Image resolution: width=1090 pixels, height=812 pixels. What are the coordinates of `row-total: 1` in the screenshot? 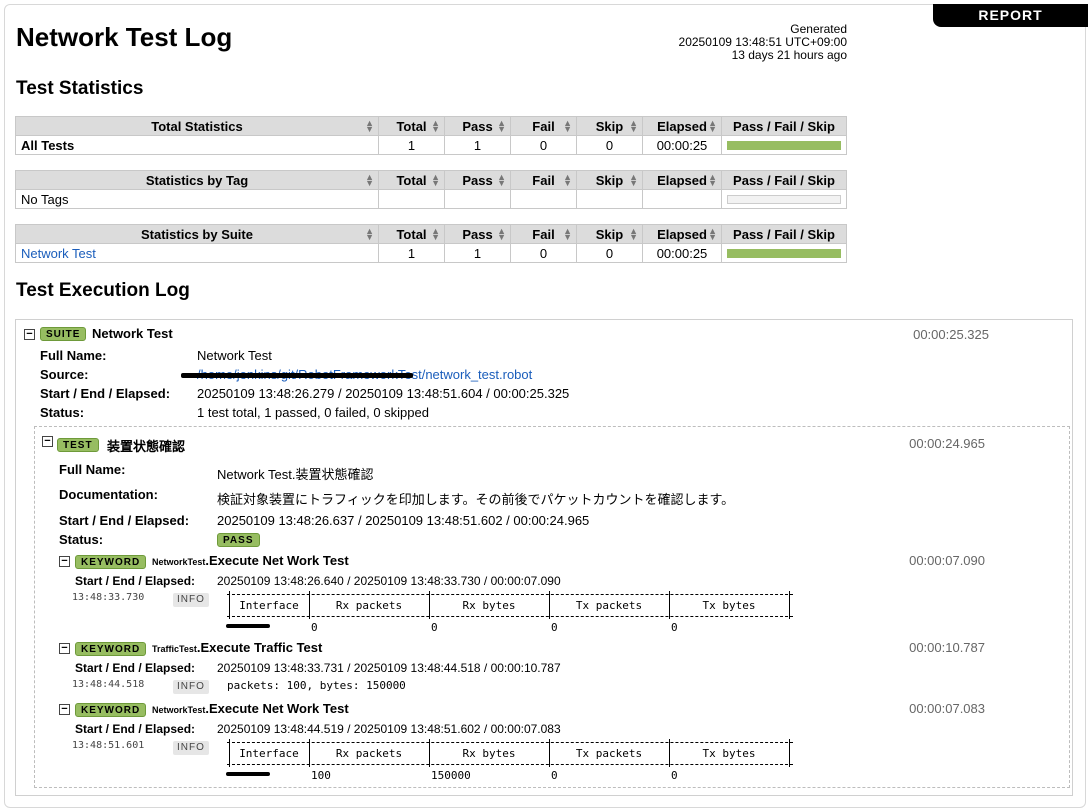 It's located at (411, 253).